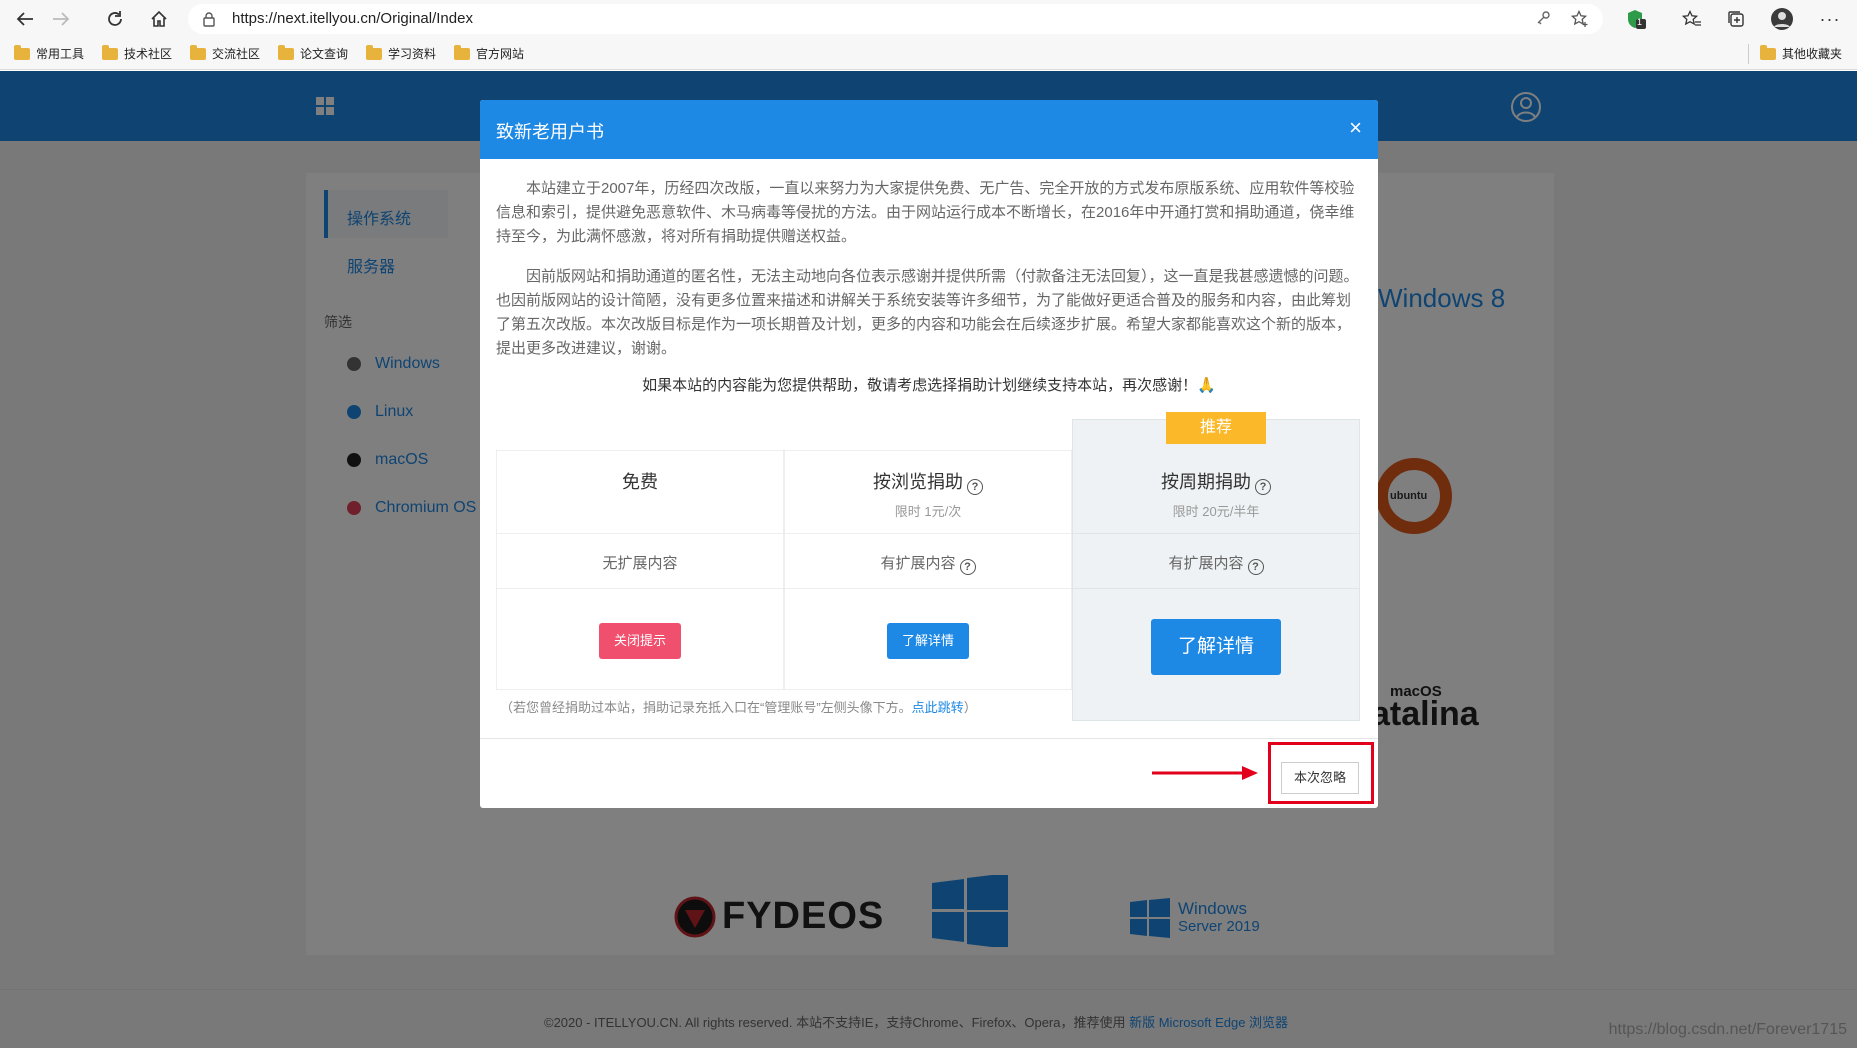 This screenshot has height=1048, width=1857. I want to click on lock-icon, so click(209, 19).